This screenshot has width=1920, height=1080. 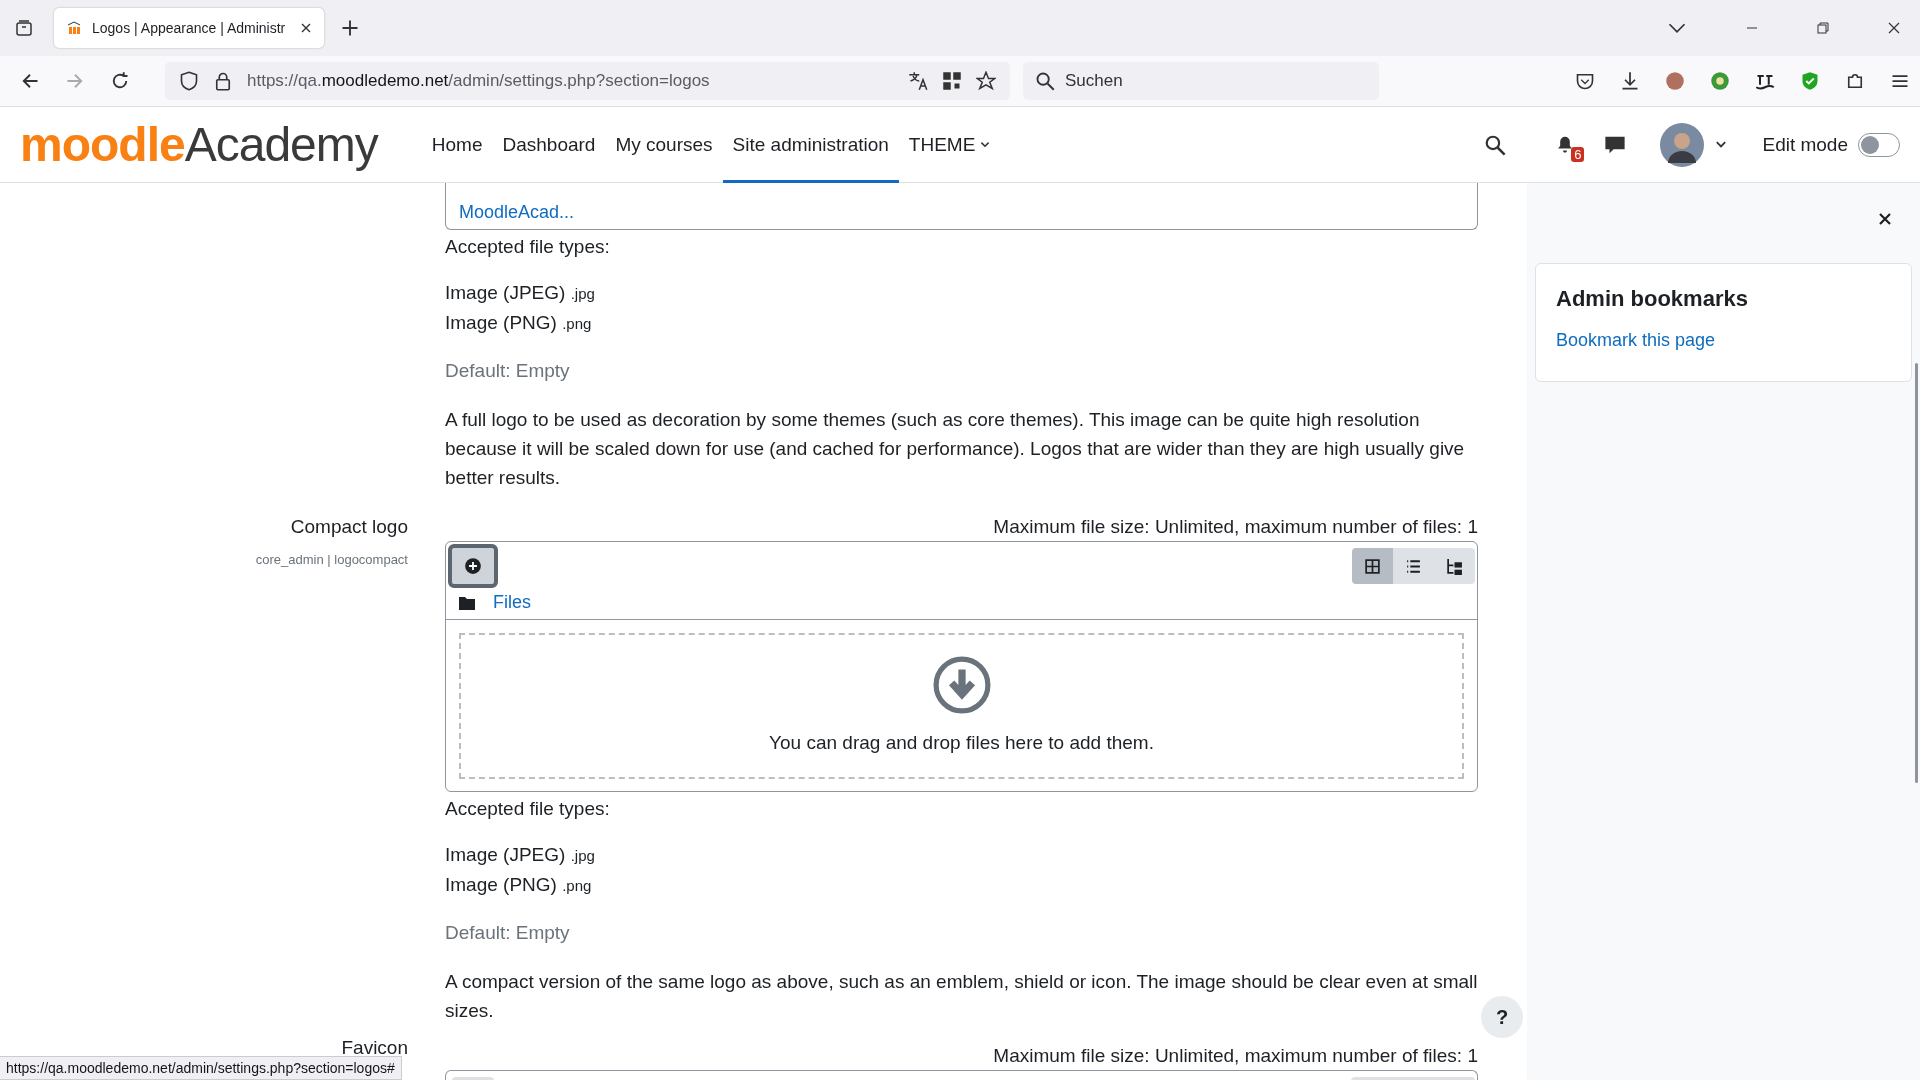 What do you see at coordinates (1630, 81) in the screenshot?
I see `download-icon` at bounding box center [1630, 81].